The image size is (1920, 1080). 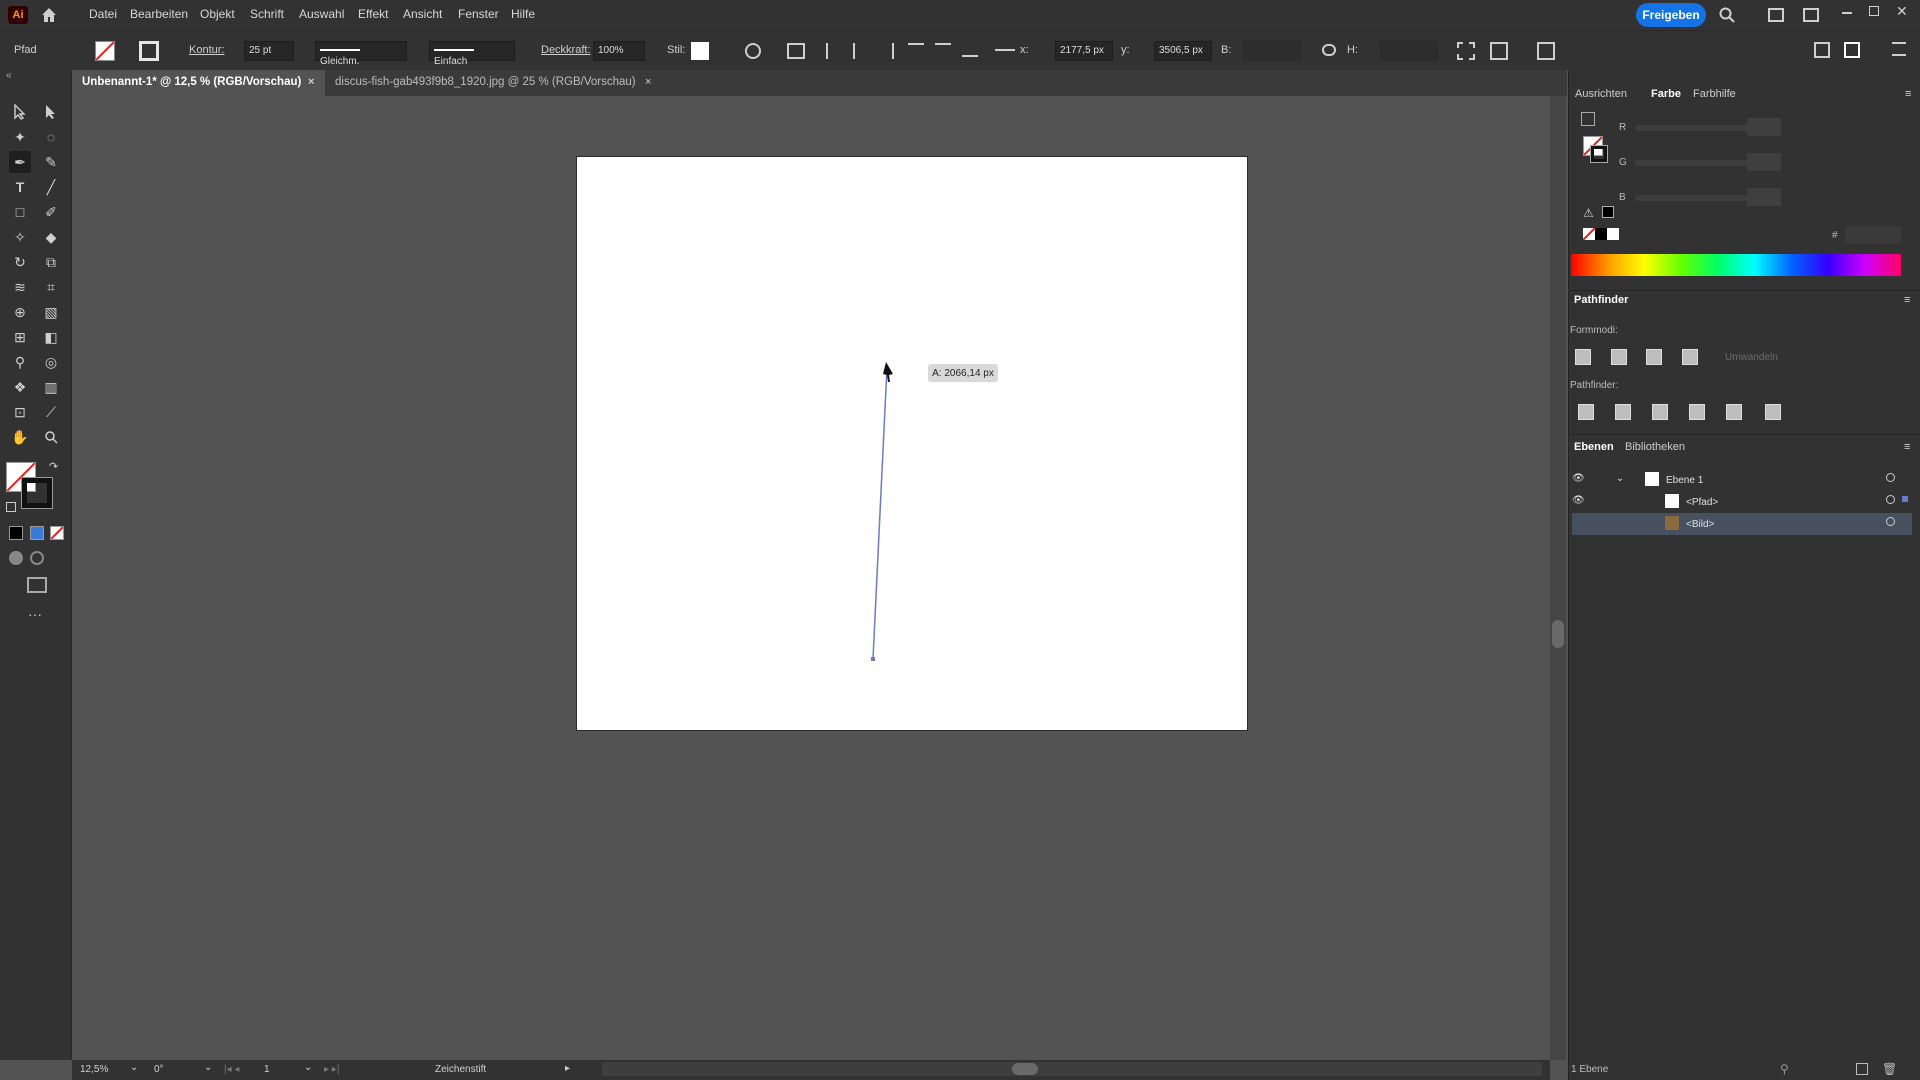 What do you see at coordinates (1619, 357) in the screenshot?
I see `minus-front-icon` at bounding box center [1619, 357].